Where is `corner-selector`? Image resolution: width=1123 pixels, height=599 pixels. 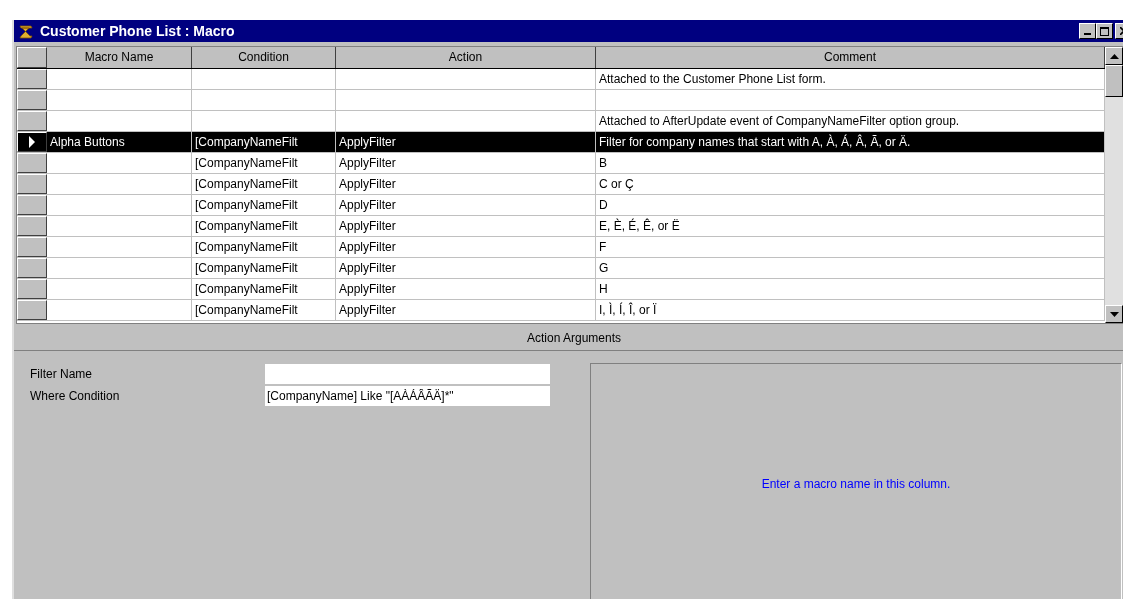
corner-selector is located at coordinates (32, 57).